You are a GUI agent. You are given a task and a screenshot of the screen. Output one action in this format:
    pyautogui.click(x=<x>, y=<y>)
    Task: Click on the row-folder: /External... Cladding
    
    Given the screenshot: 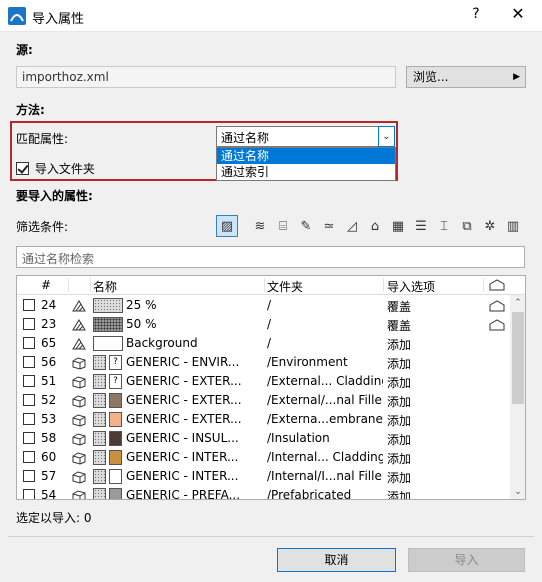 What is the action you would take?
    pyautogui.click(x=325, y=381)
    